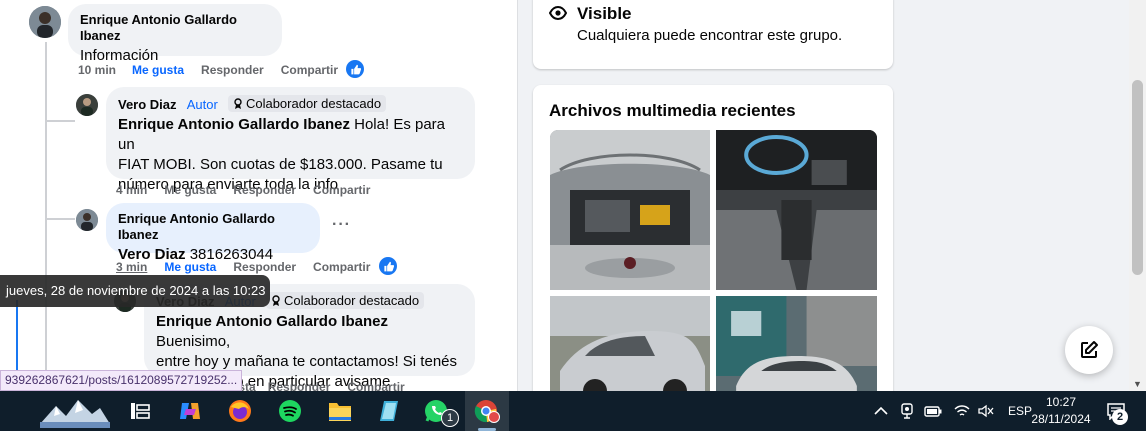 This screenshot has width=1146, height=431. Describe the element at coordinates (240, 411) in the screenshot. I see `firefox-icon` at that location.